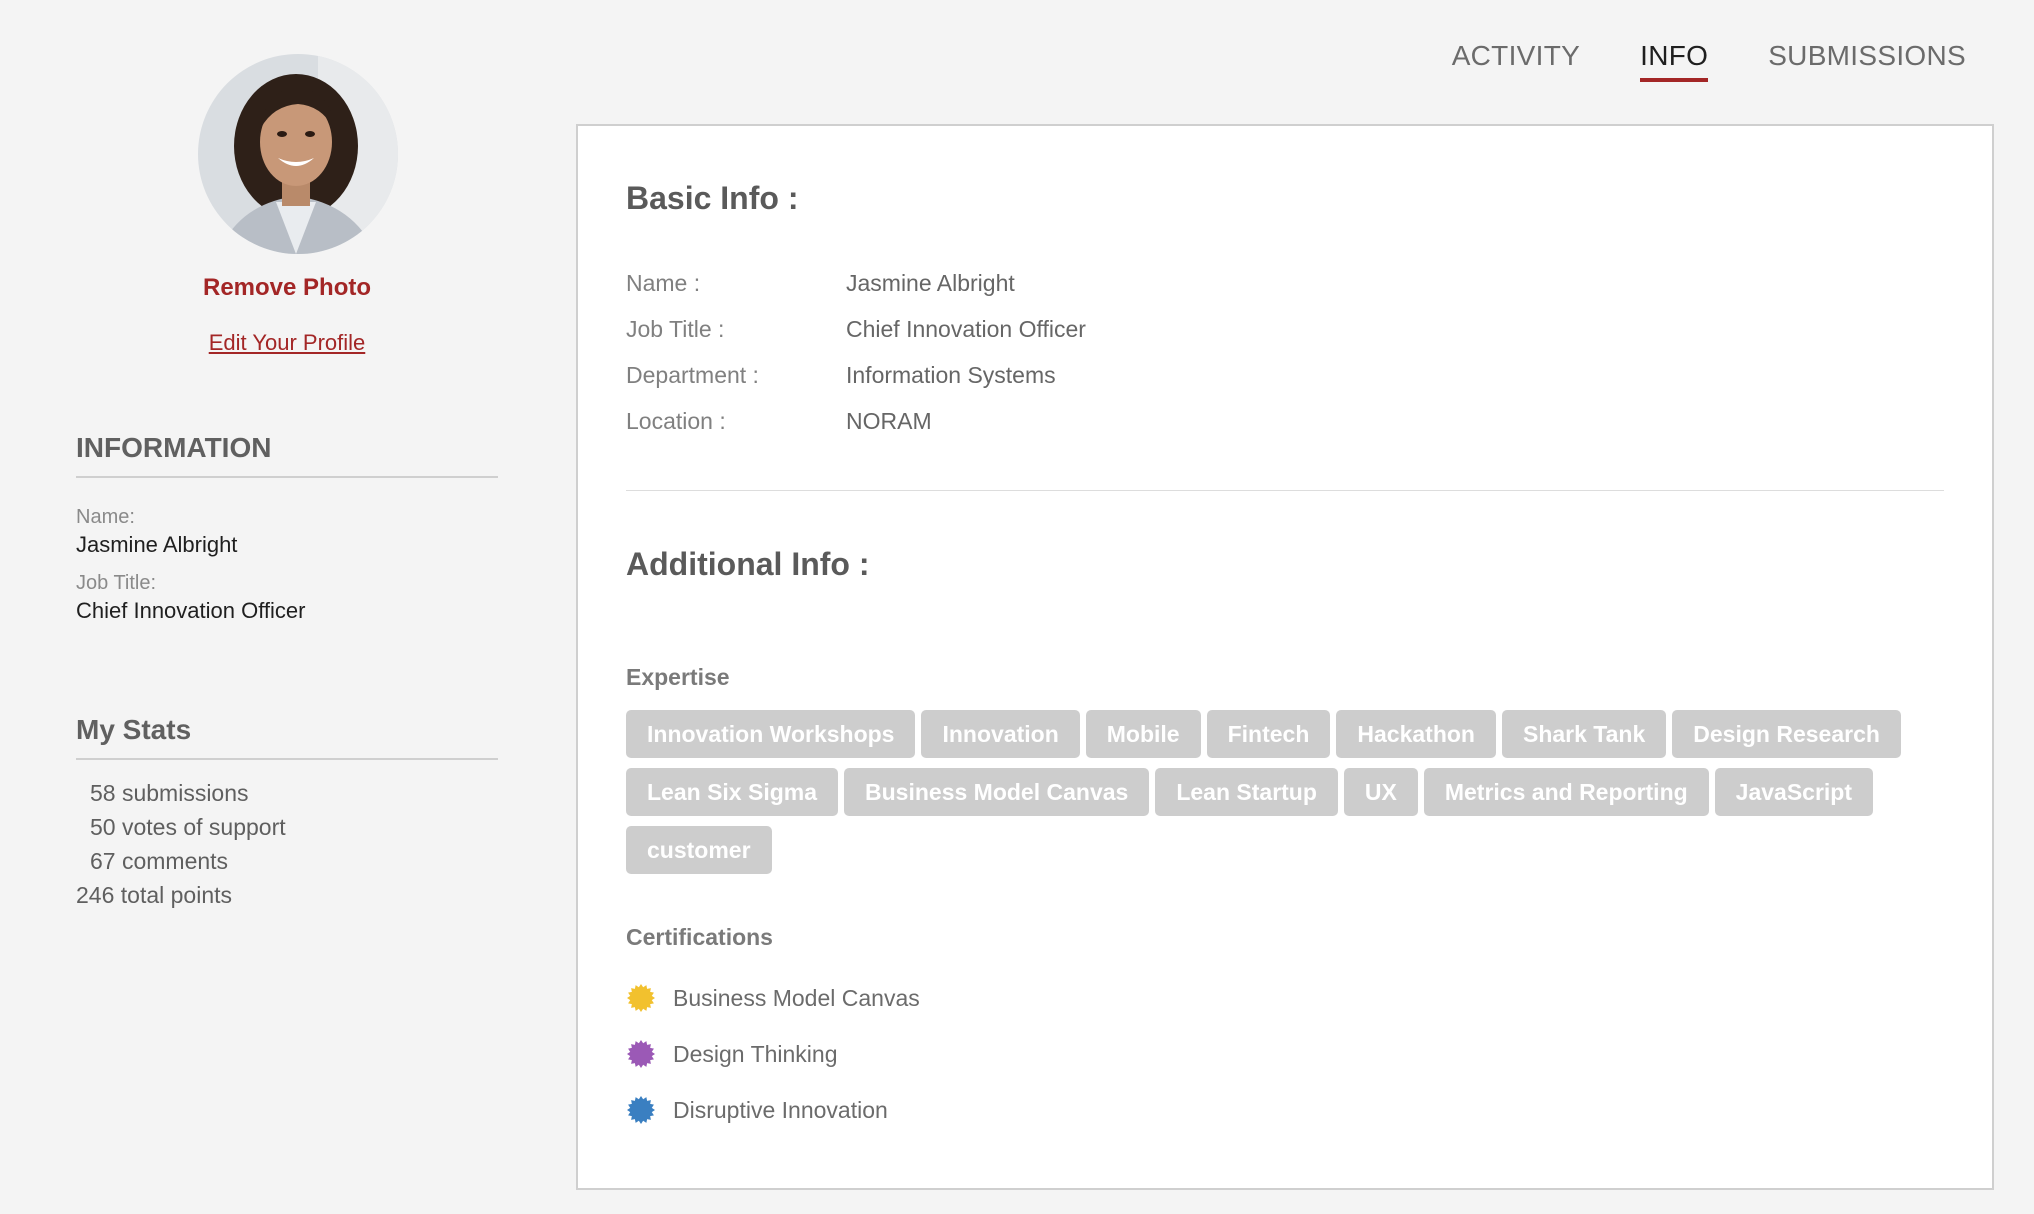 This screenshot has height=1214, width=2034. I want to click on basic-info-value: Jasmine Albright, so click(930, 282).